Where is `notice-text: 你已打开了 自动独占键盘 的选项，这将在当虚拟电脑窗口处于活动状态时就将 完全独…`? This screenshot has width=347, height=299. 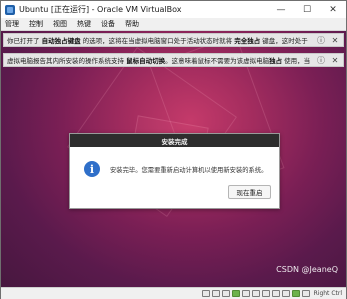
notice-text: 你已打开了 自动独占键盘 的选项，这将在当虚拟电脑窗口处于活动状态时就将 完全独… is located at coordinates (157, 41).